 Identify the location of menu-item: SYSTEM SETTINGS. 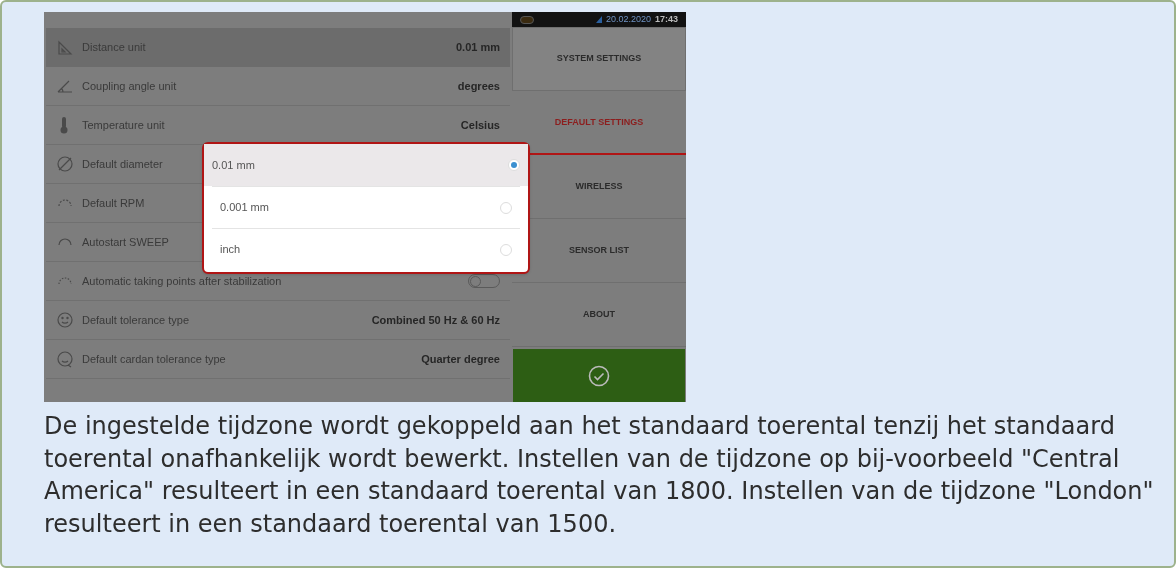
(599, 59).